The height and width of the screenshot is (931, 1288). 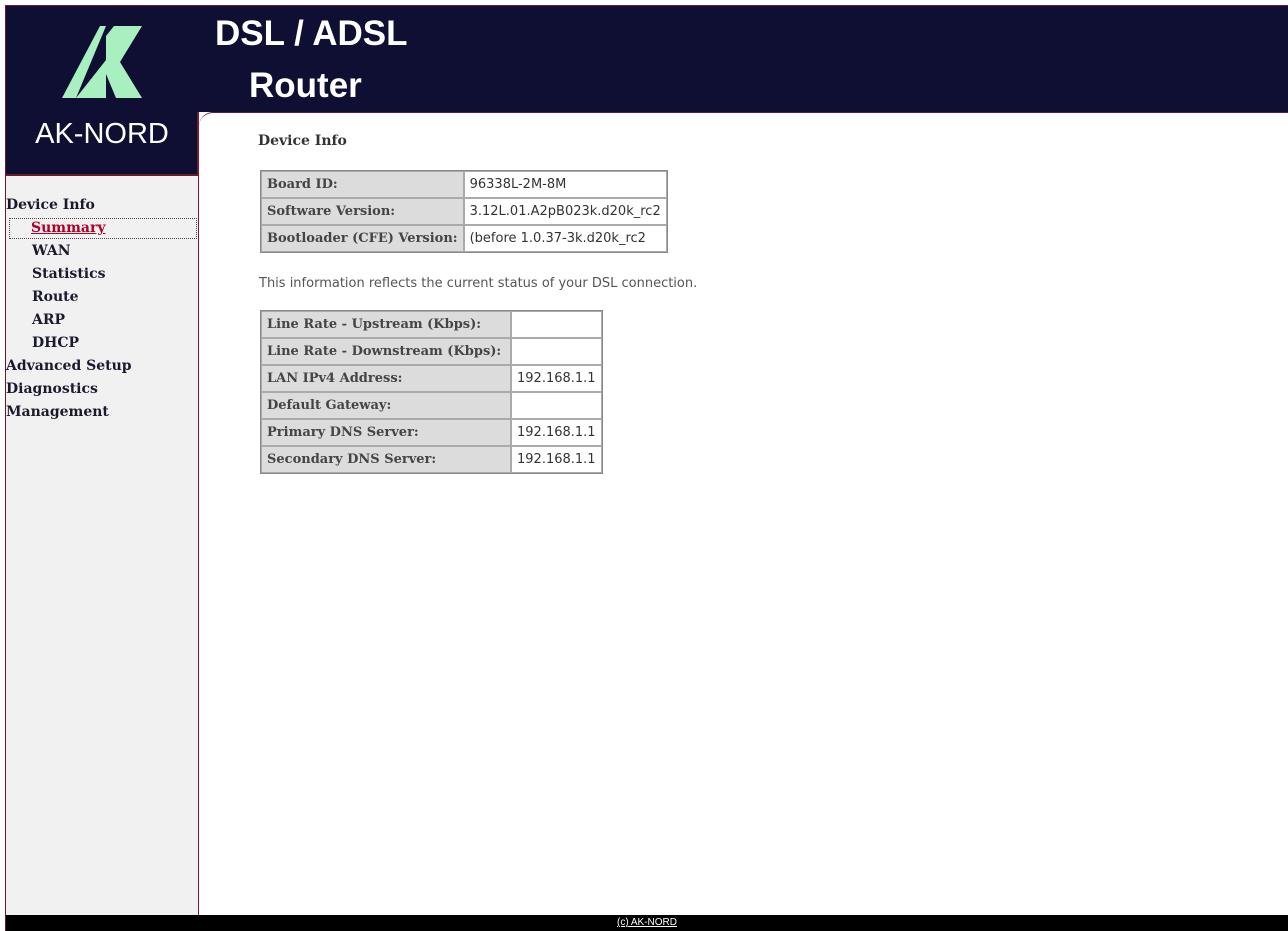 I want to click on software-version-label: Software Version:, so click(x=362, y=211).